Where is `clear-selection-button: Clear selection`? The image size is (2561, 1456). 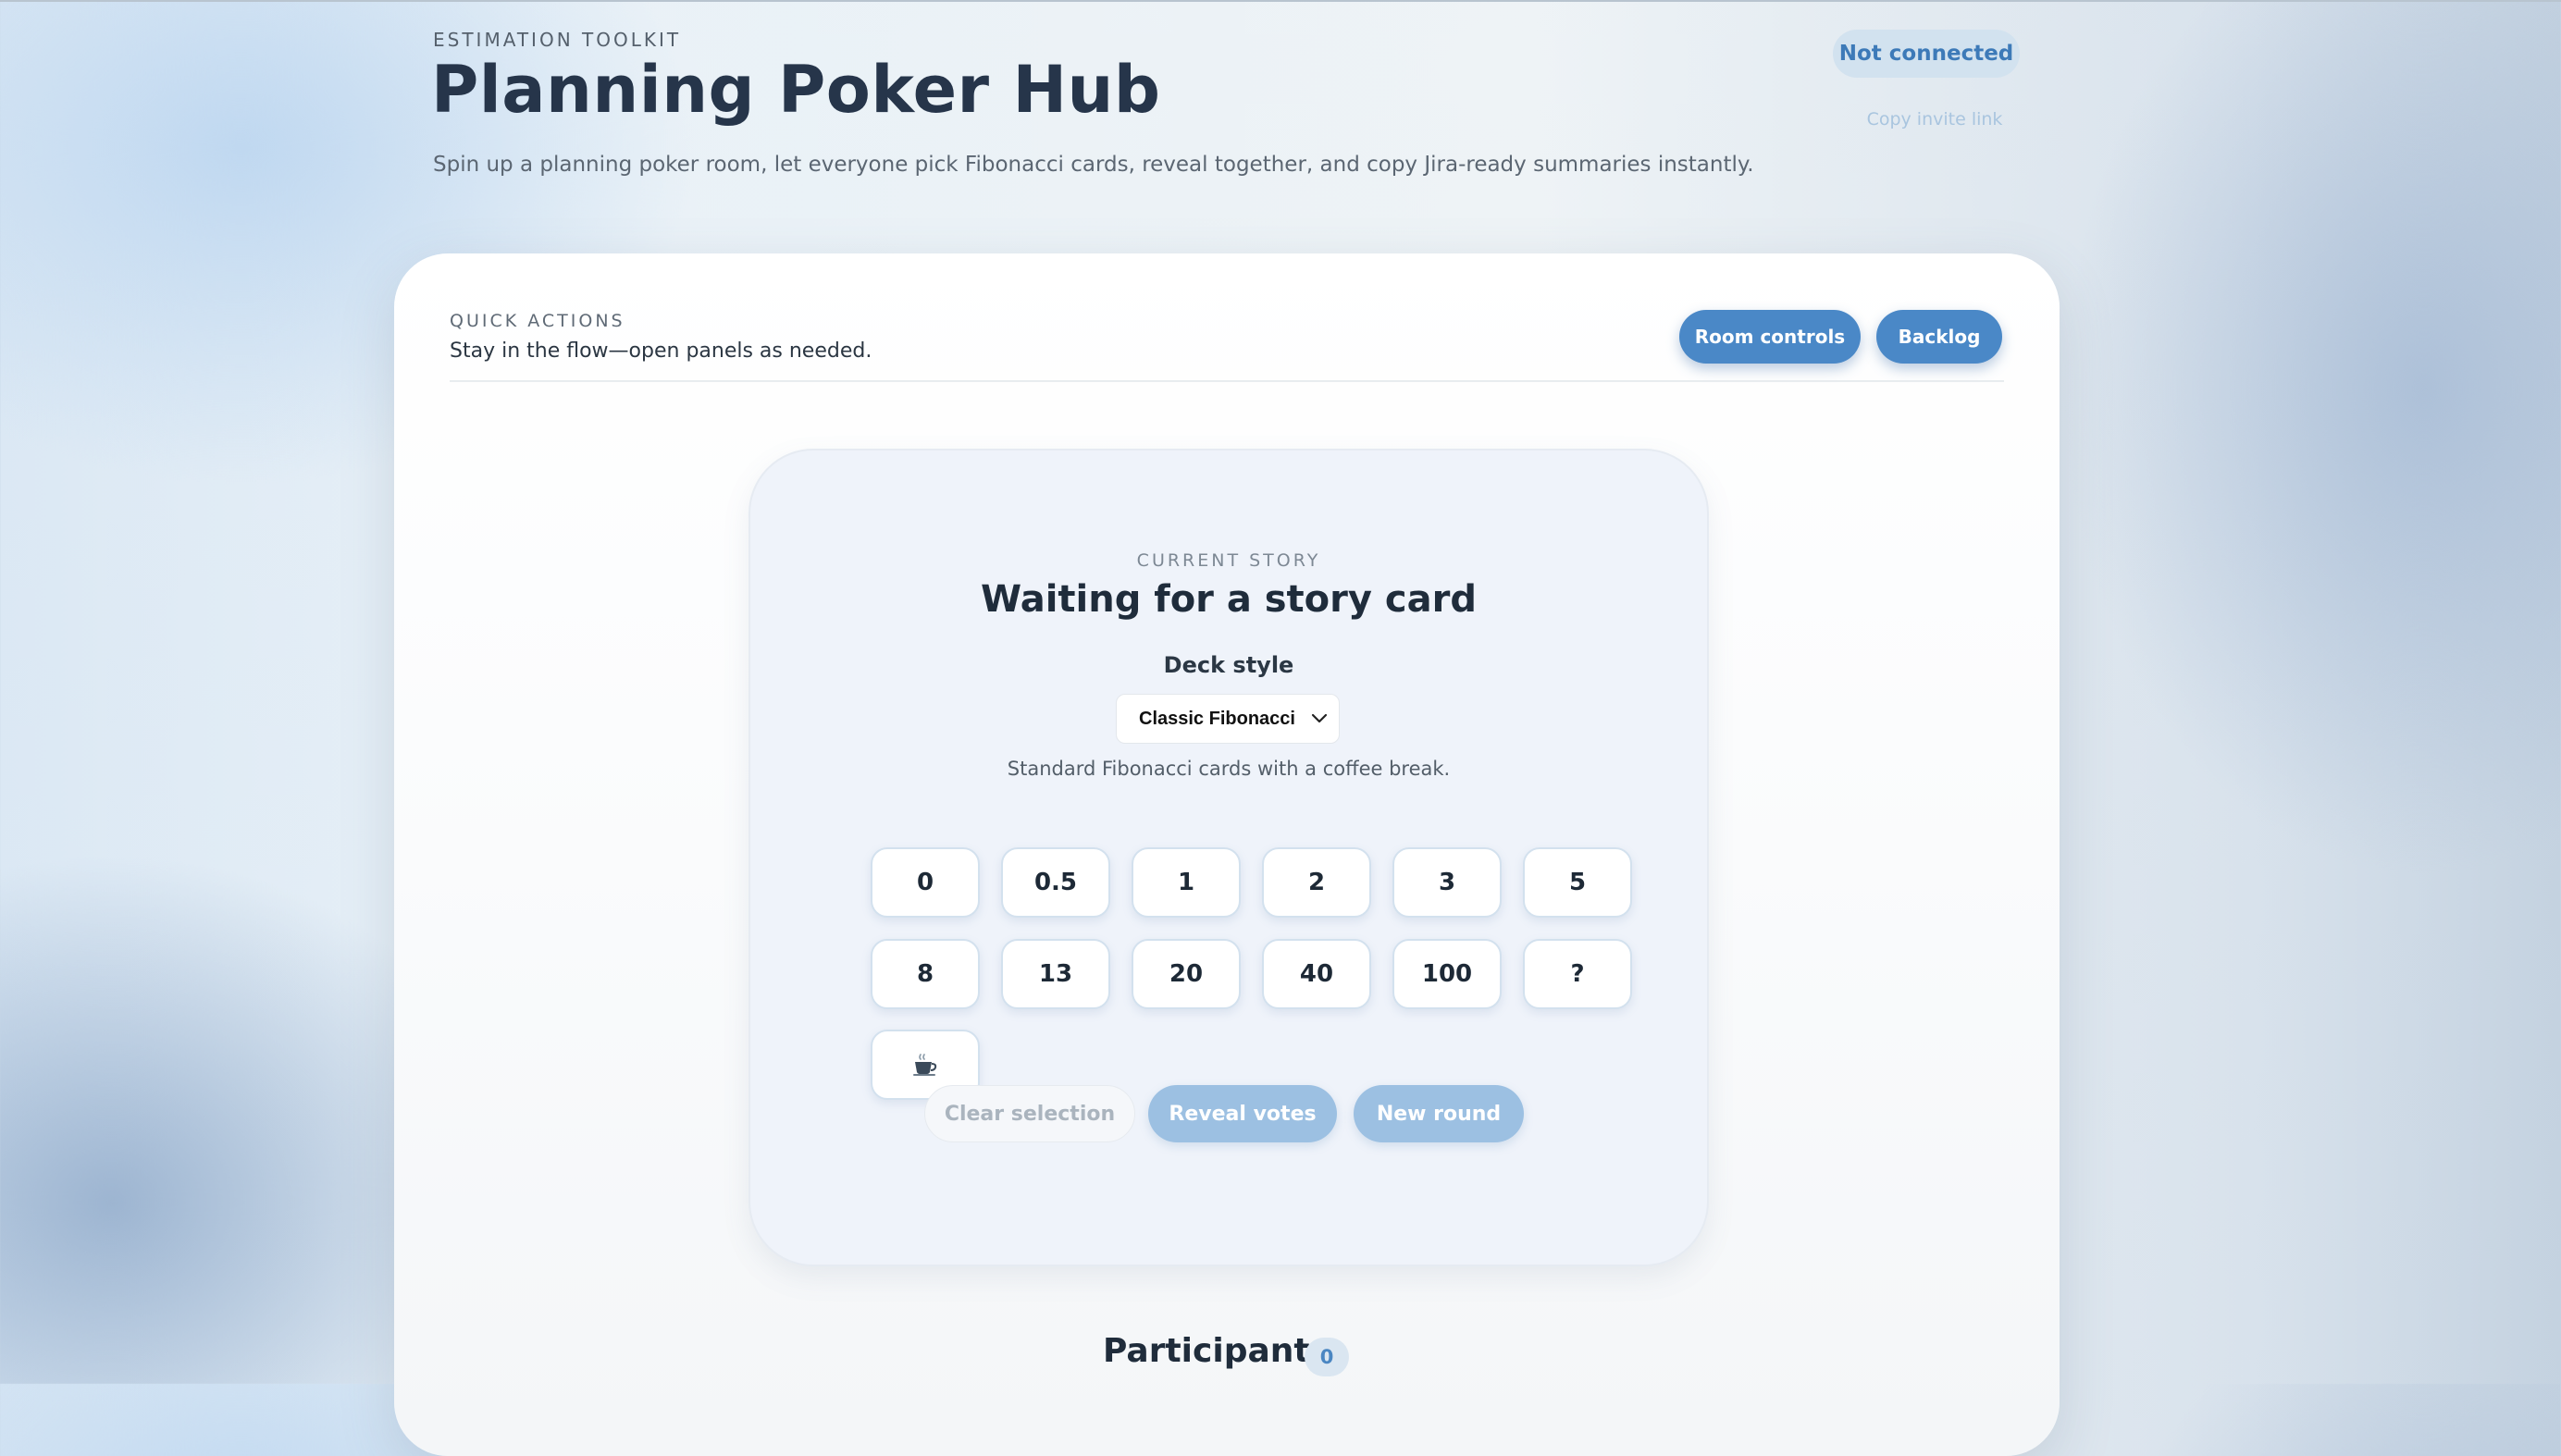
clear-selection-button: Clear selection is located at coordinates (1029, 1113).